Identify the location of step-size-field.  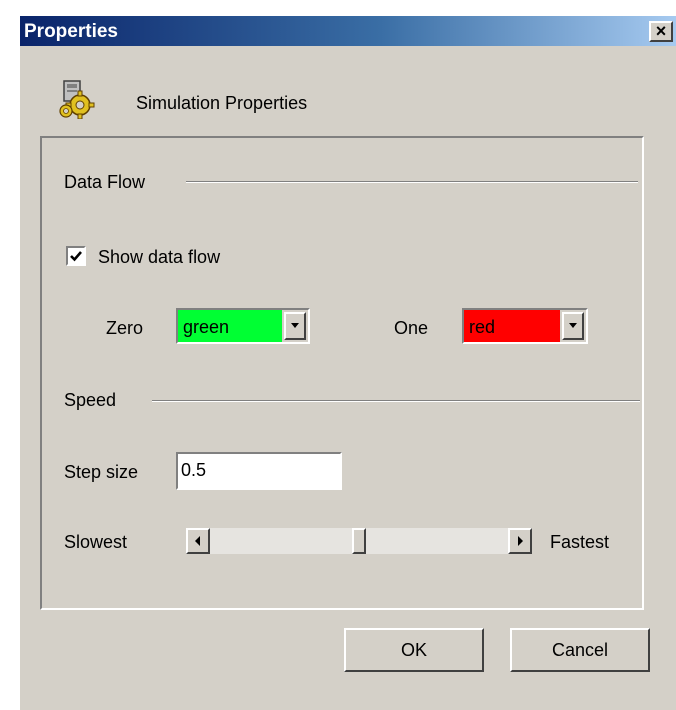
(259, 471).